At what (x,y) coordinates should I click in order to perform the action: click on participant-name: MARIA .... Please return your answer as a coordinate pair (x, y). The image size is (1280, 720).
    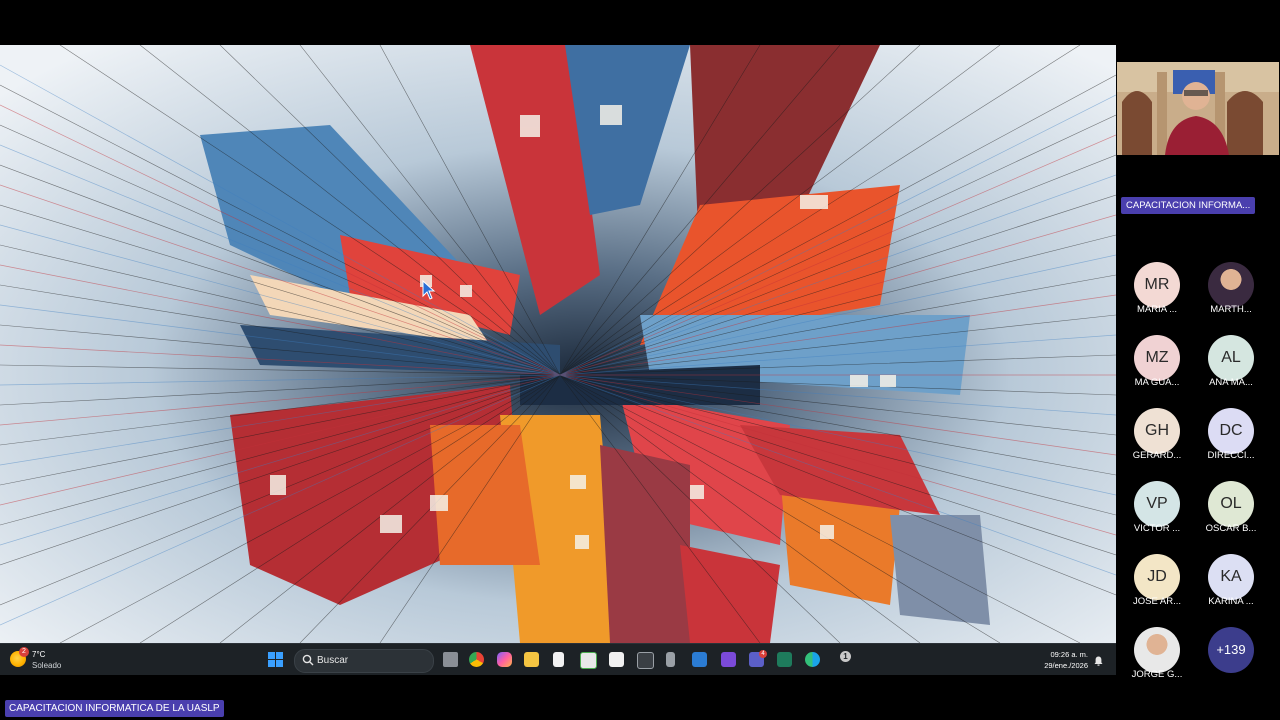
    Looking at the image, I should click on (1157, 309).